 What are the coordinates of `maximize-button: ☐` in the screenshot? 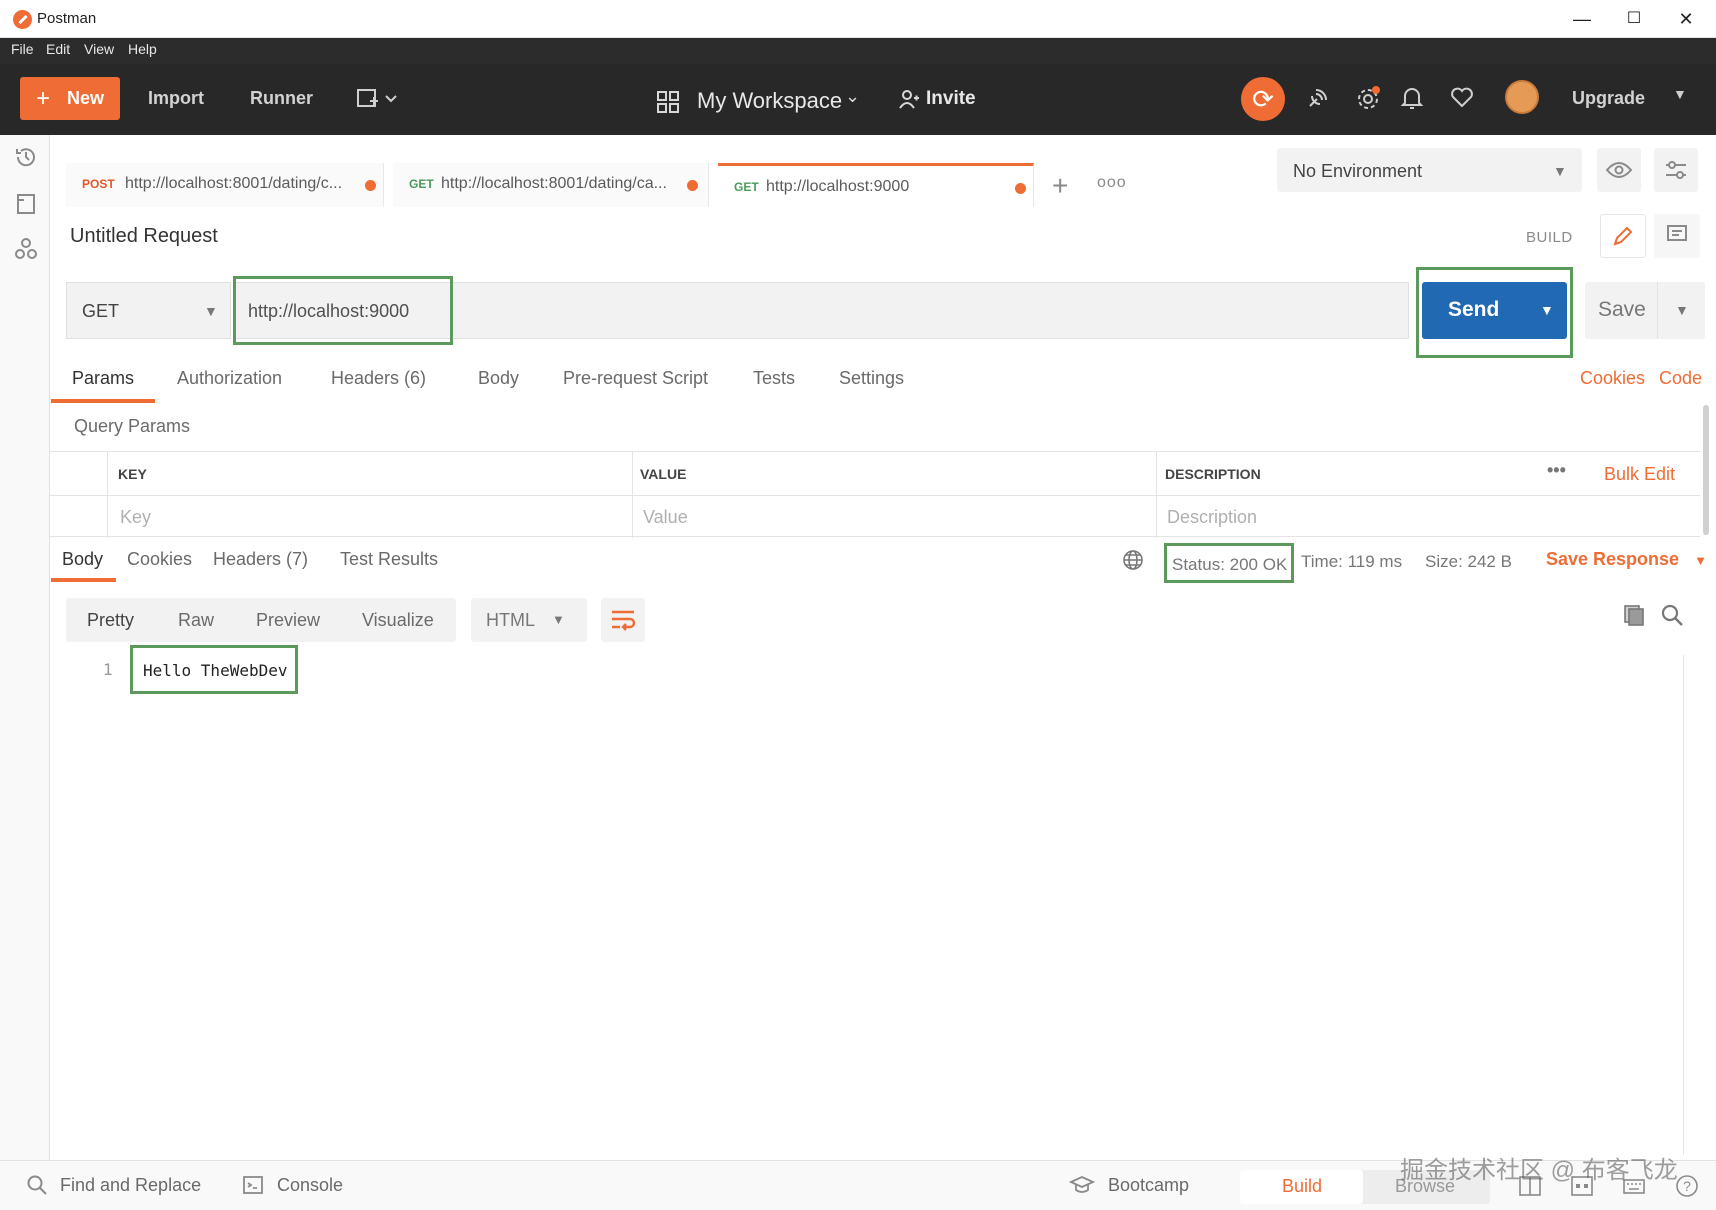 It's located at (1634, 19).